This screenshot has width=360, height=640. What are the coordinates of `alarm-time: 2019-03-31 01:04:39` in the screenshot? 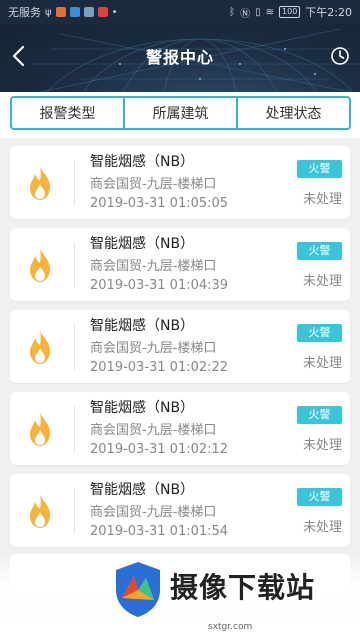 It's located at (159, 285).